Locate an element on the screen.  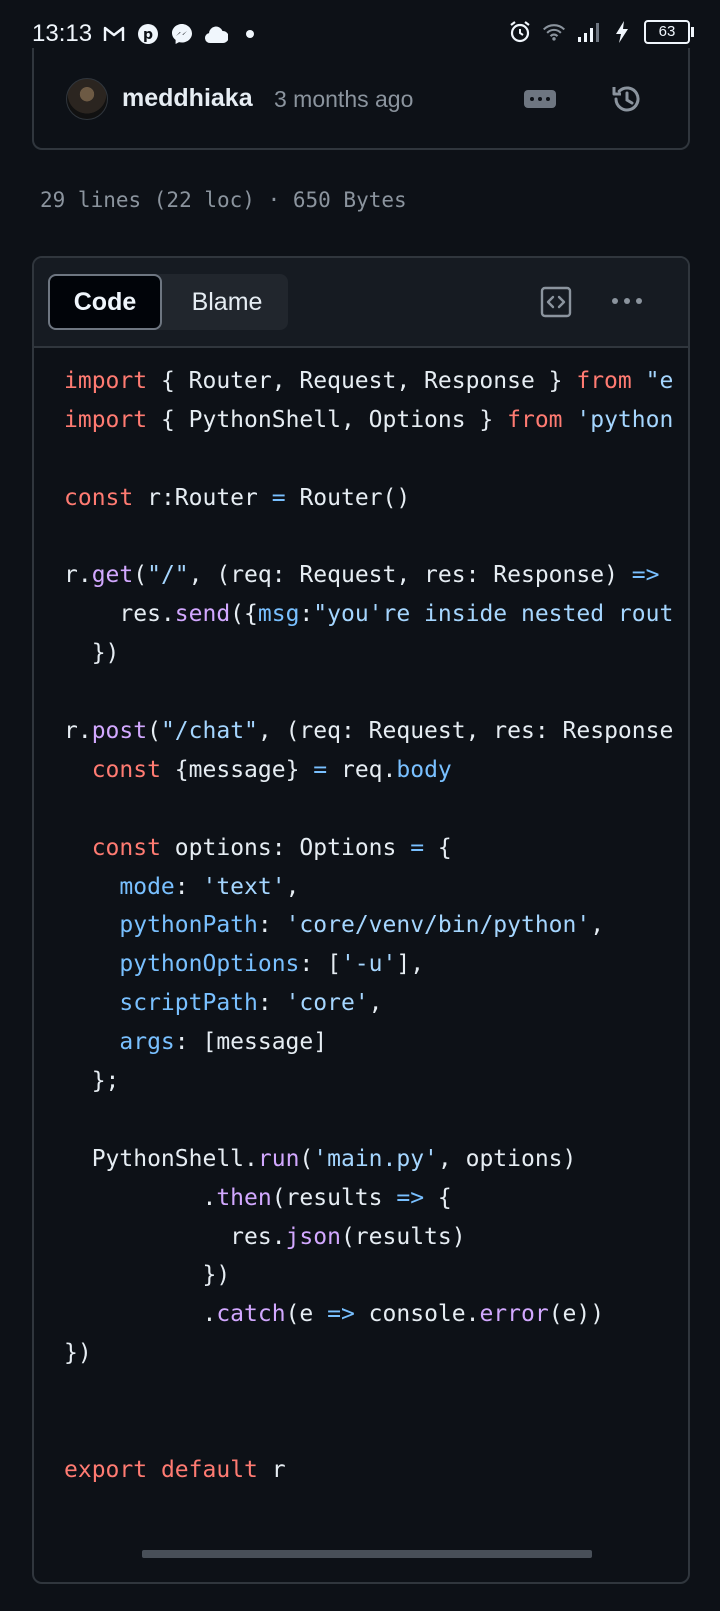
svg-text: p is located at coordinates (148, 35).